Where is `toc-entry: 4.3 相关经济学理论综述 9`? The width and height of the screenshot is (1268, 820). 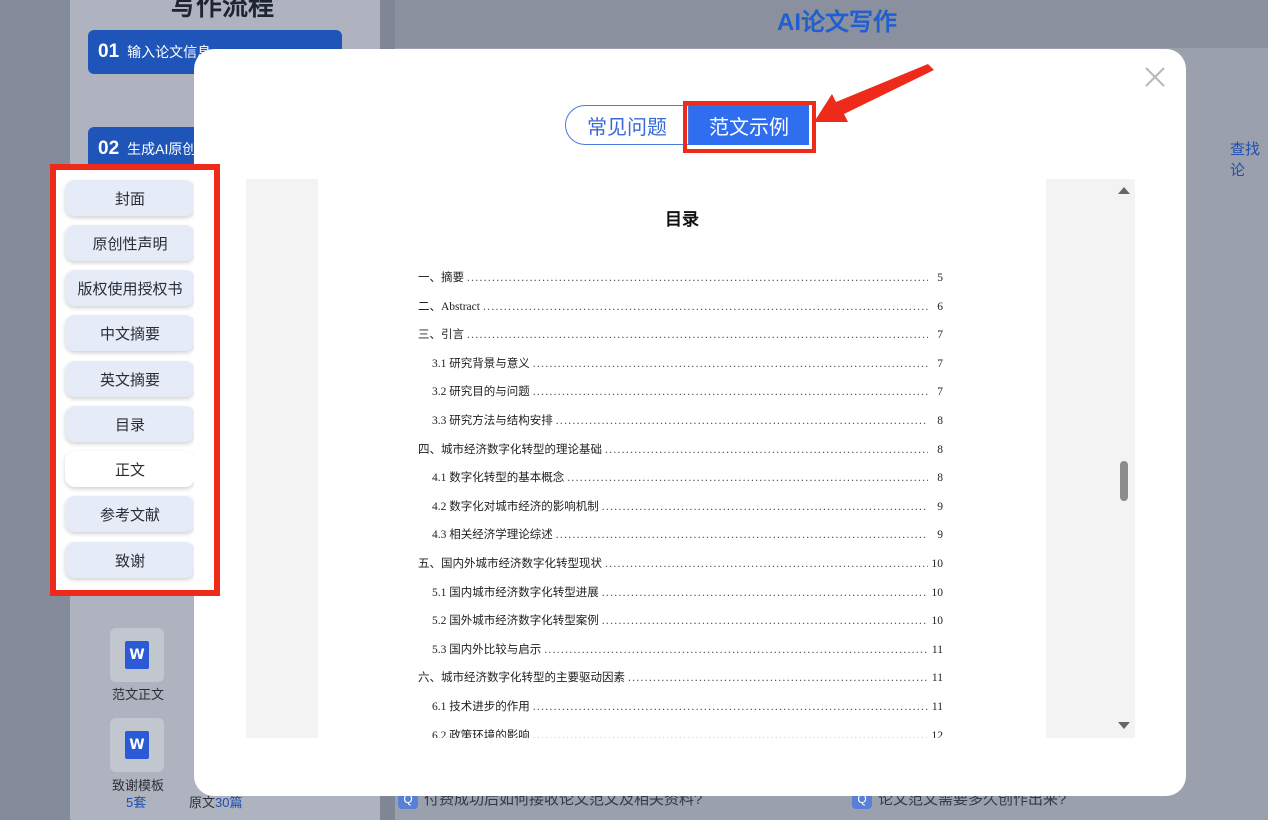 toc-entry: 4.3 相关经济学理论综述 9 is located at coordinates (687, 534).